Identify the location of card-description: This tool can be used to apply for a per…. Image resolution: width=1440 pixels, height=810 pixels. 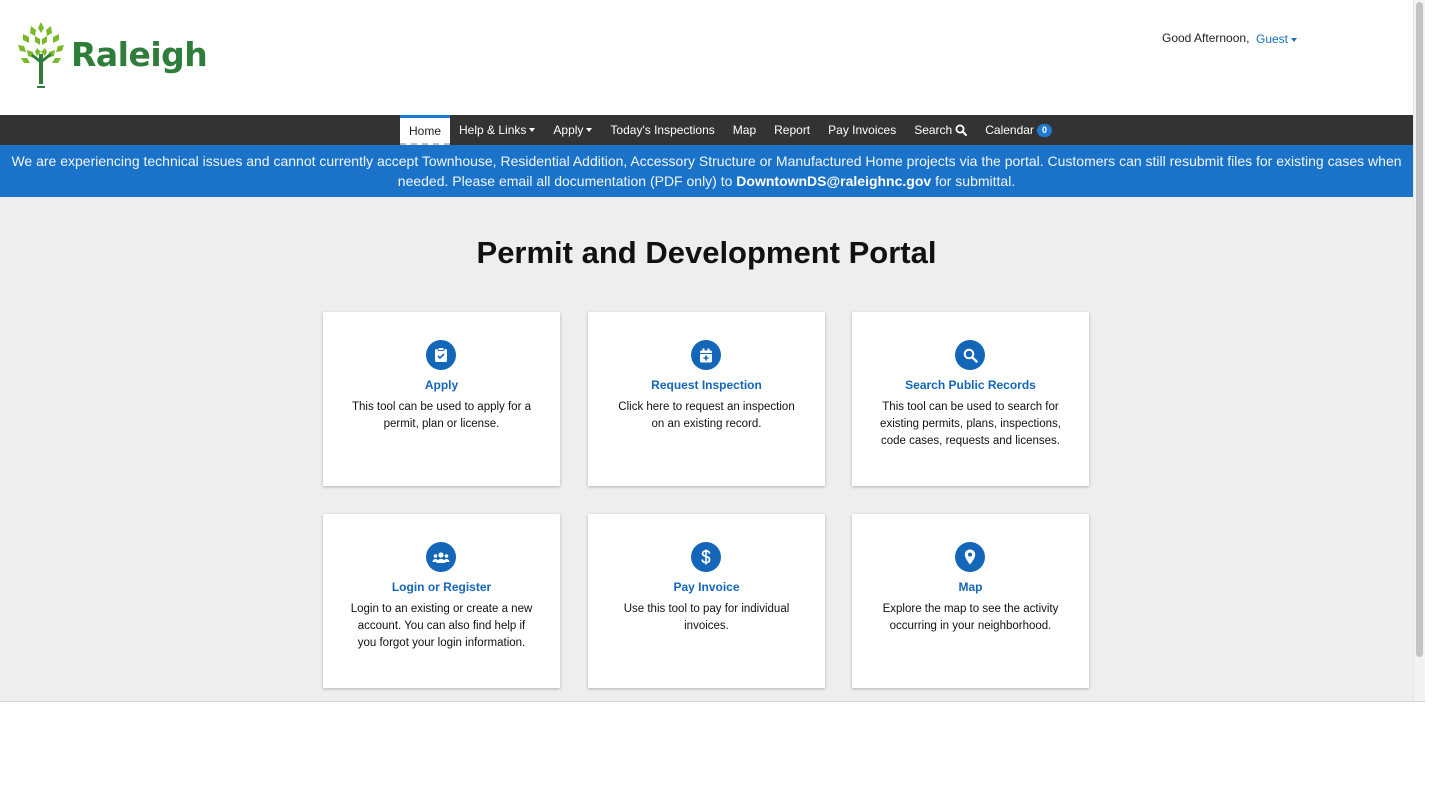
(441, 415).